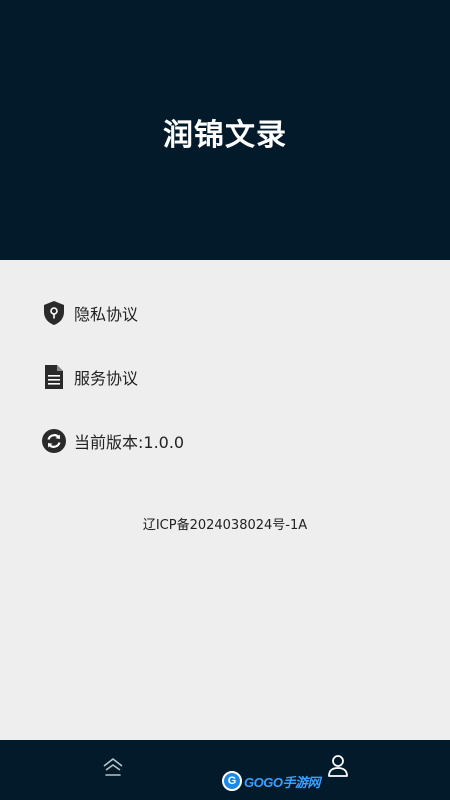 This screenshot has width=450, height=800. I want to click on service-agreement-label: 服务协议, so click(106, 378).